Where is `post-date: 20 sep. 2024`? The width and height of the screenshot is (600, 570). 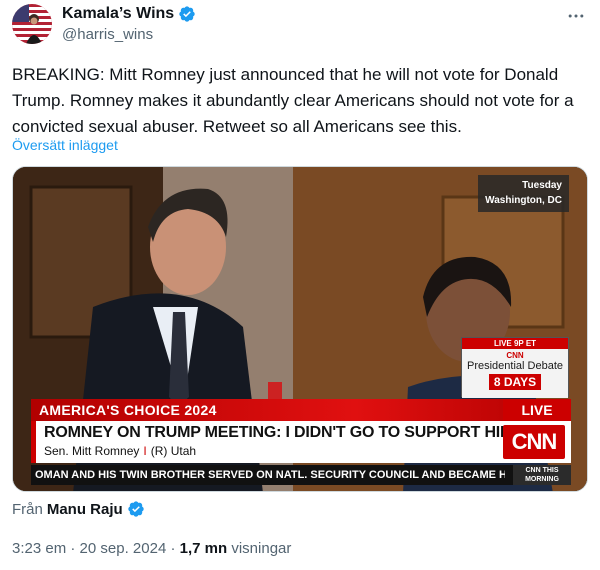 post-date: 20 sep. 2024 is located at coordinates (123, 548).